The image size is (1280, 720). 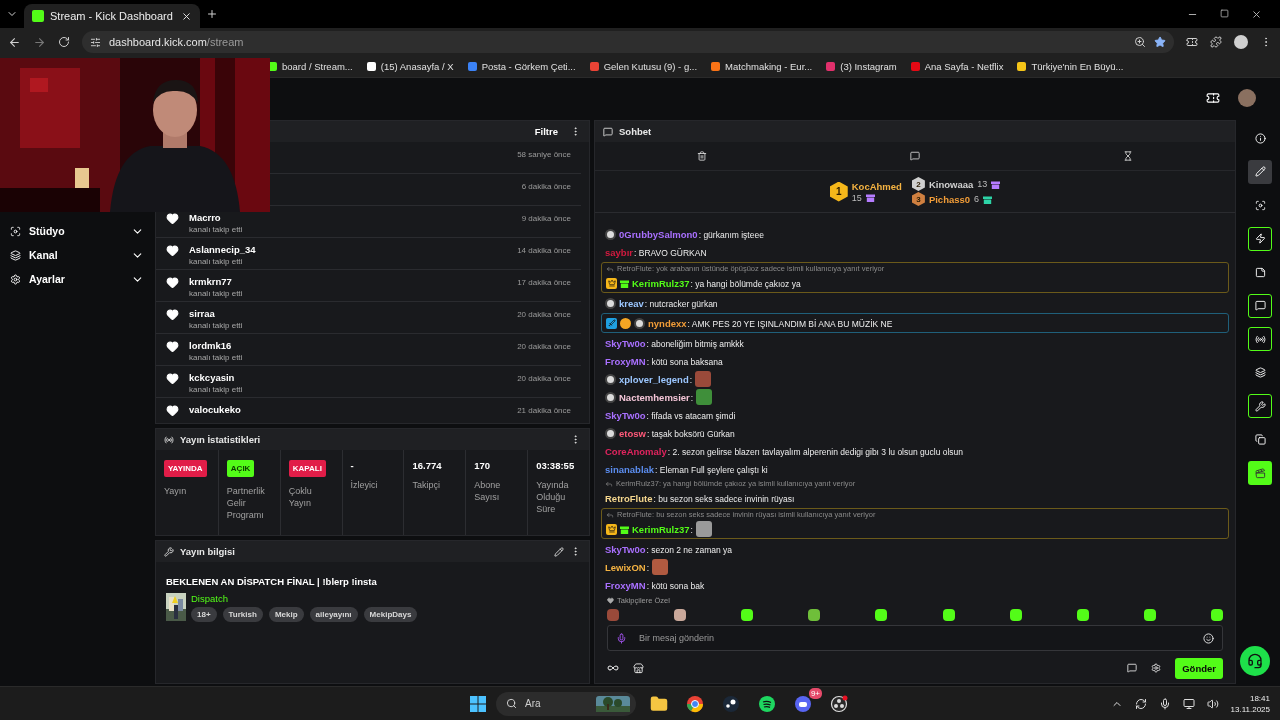 What do you see at coordinates (1260, 238) in the screenshot?
I see `bolt-icon` at bounding box center [1260, 238].